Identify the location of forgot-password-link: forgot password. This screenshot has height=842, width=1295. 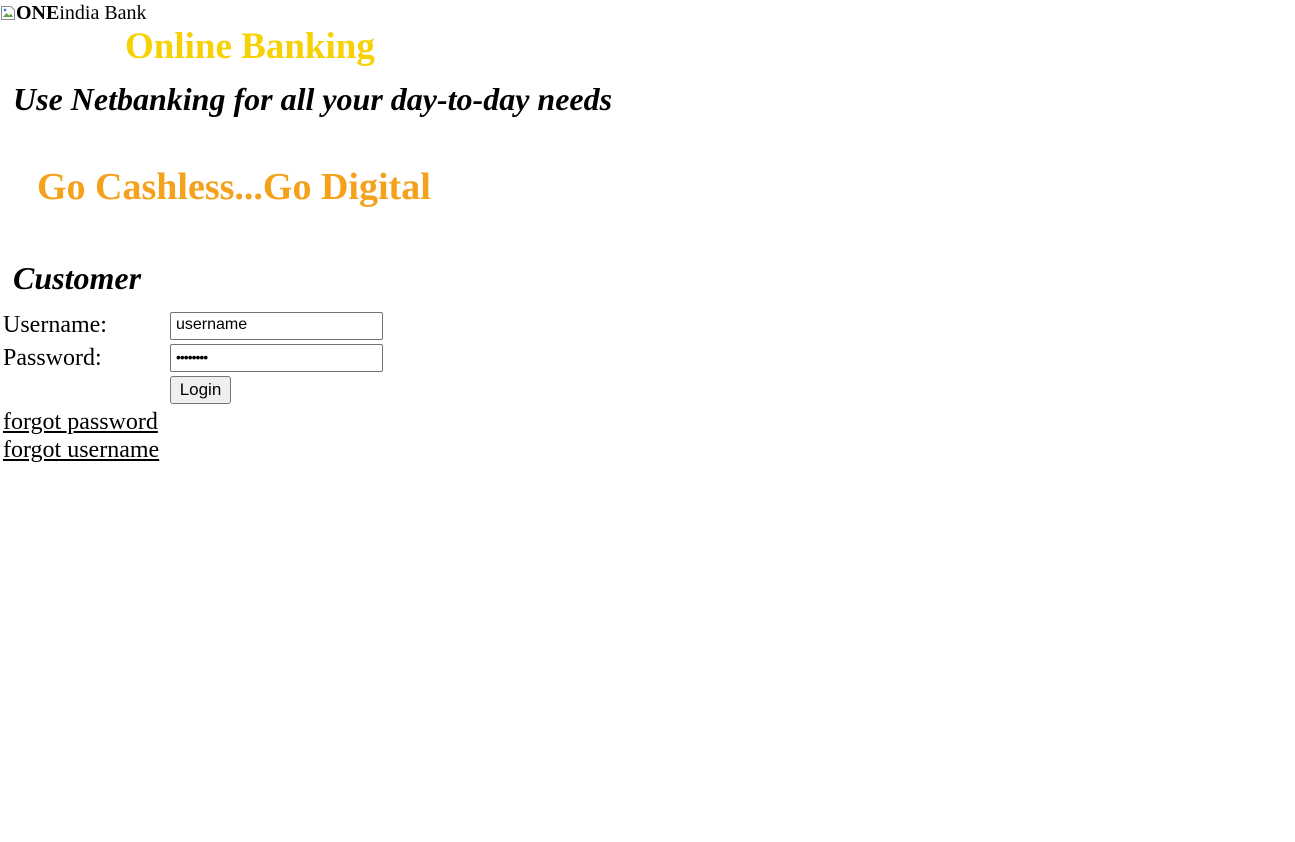
(80, 422).